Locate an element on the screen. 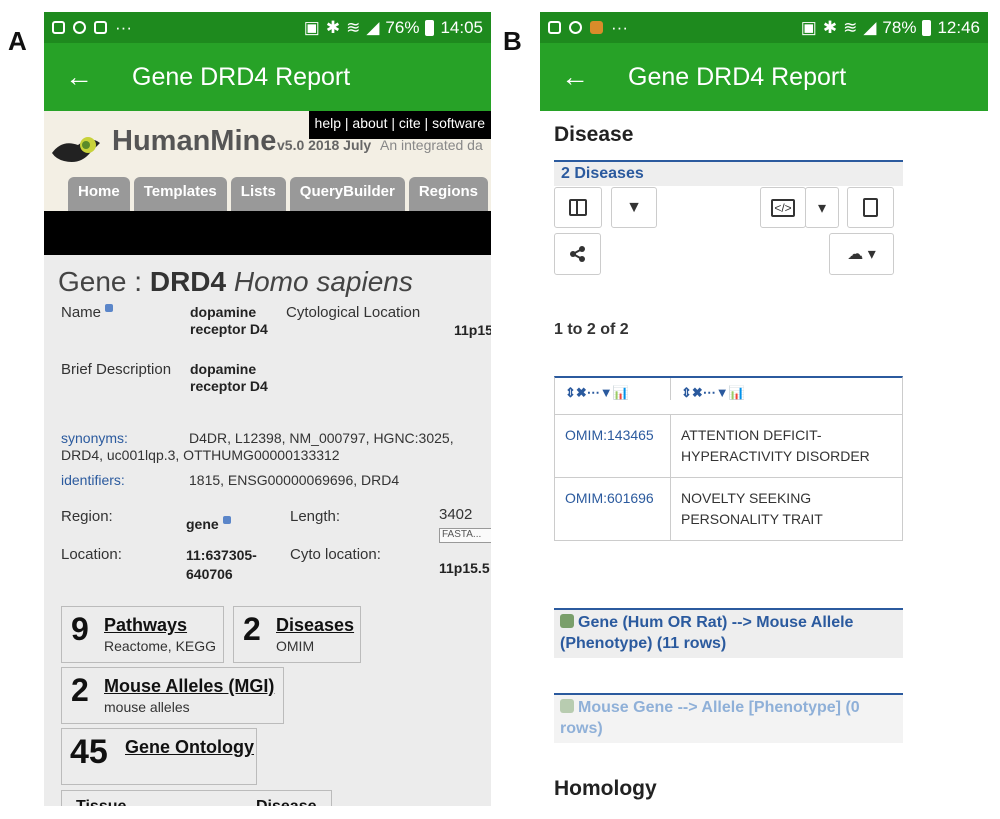 The height and width of the screenshot is (819, 1000). nav-tab-regions: Regions is located at coordinates (448, 194).